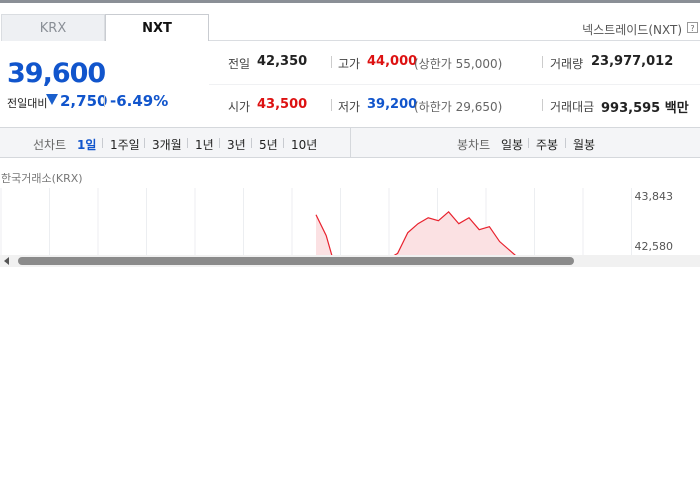 The height and width of the screenshot is (490, 700). What do you see at coordinates (86, 144) in the screenshot?
I see `period-1d: 1일` at bounding box center [86, 144].